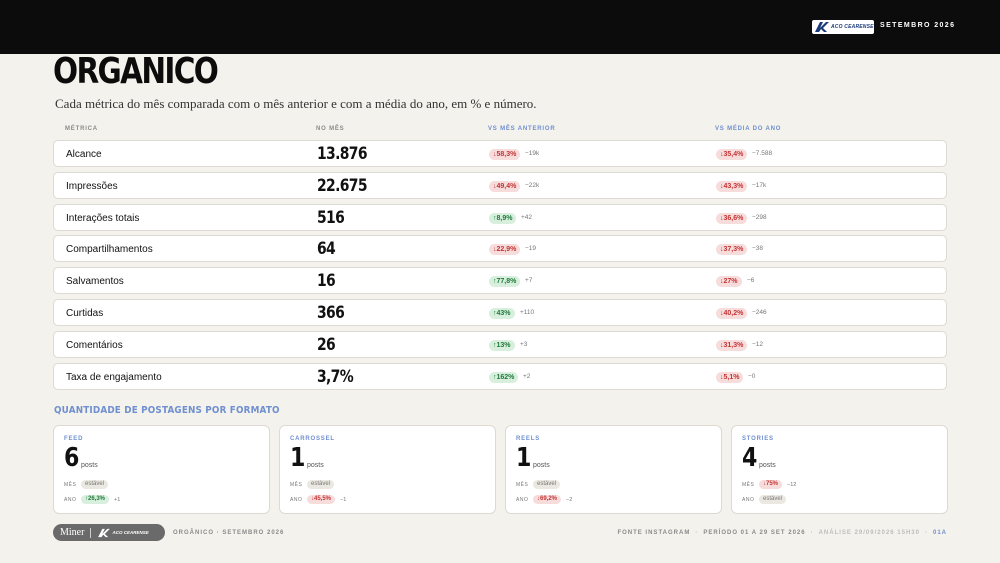  I want to click on month-change-delta: −12, so click(792, 485).